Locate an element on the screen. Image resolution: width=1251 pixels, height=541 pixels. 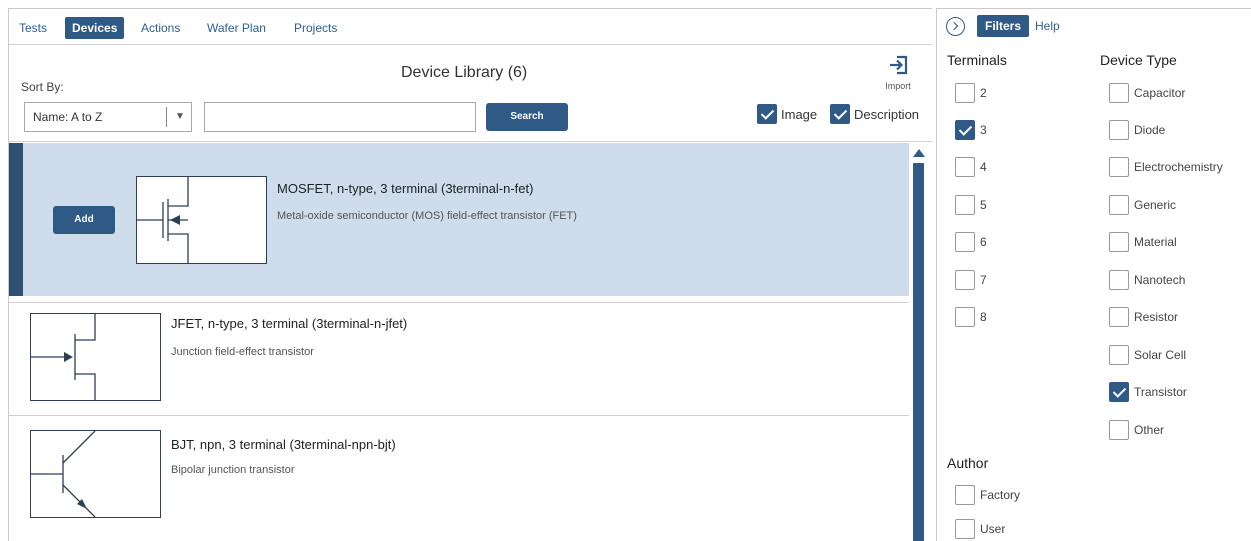
add-button: Add is located at coordinates (84, 220).